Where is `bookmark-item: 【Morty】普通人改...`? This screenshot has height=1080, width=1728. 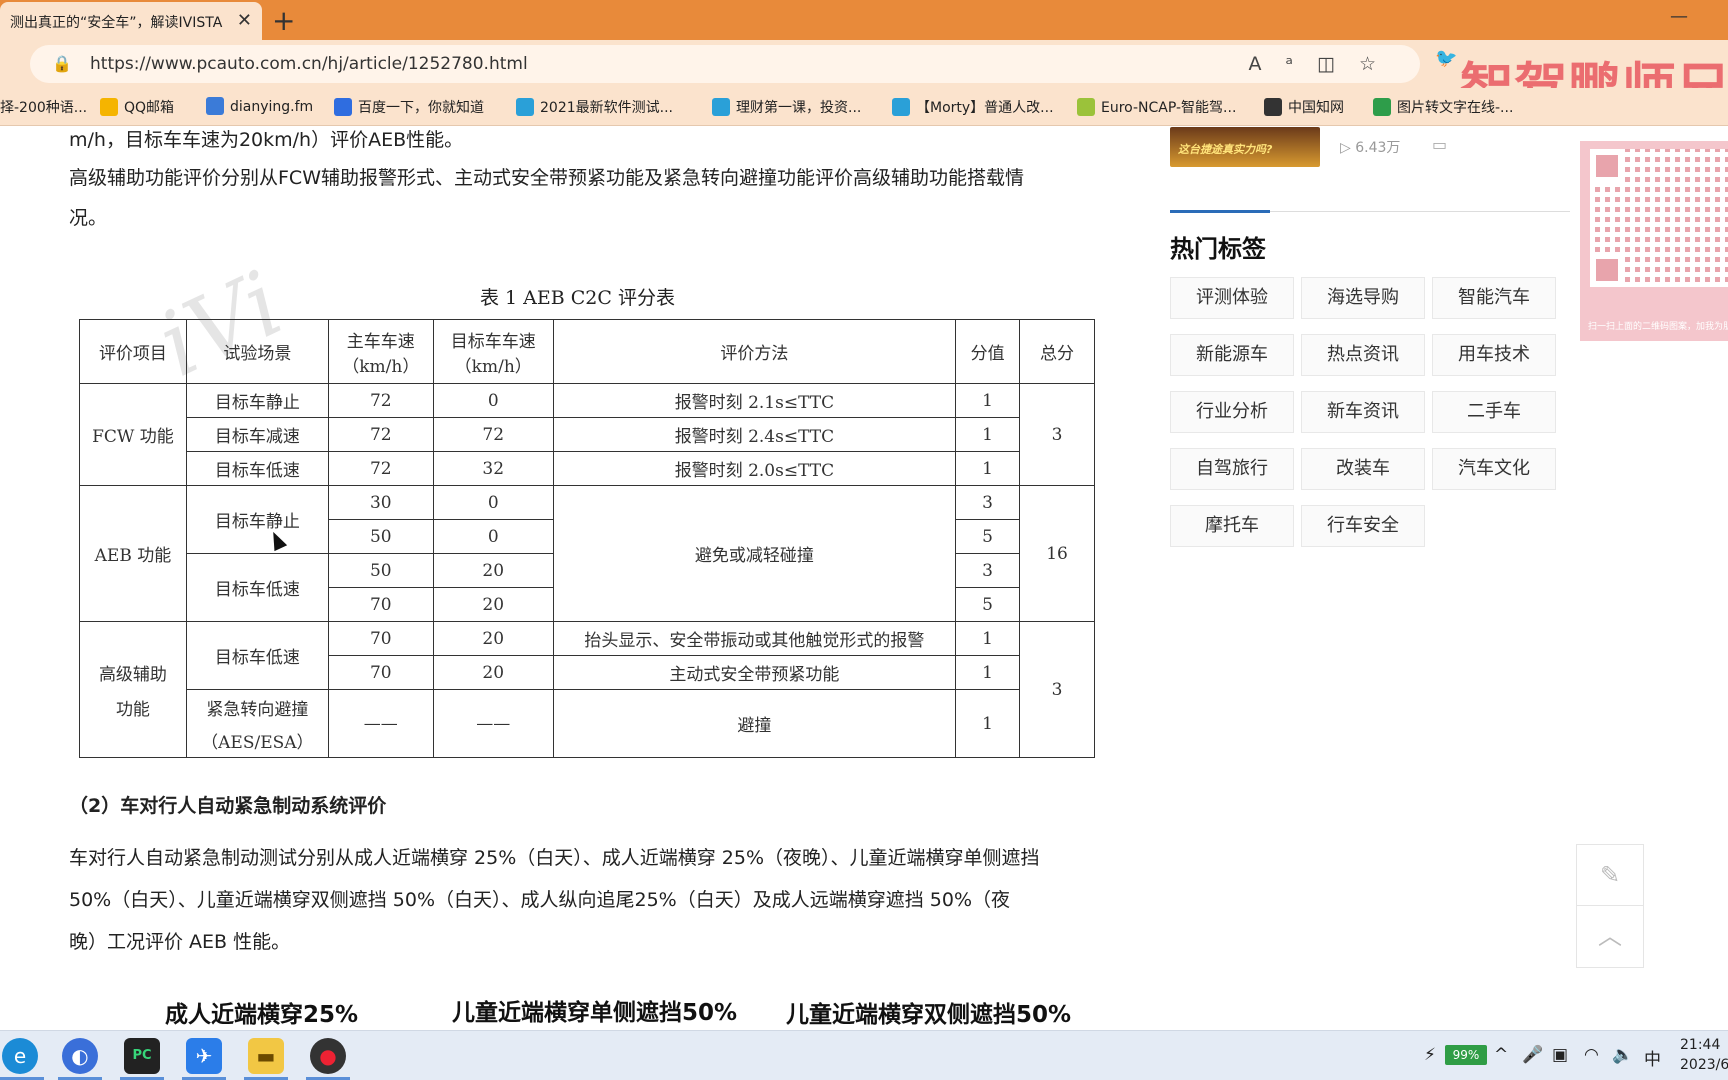 bookmark-item: 【Morty】普通人改... is located at coordinates (973, 107).